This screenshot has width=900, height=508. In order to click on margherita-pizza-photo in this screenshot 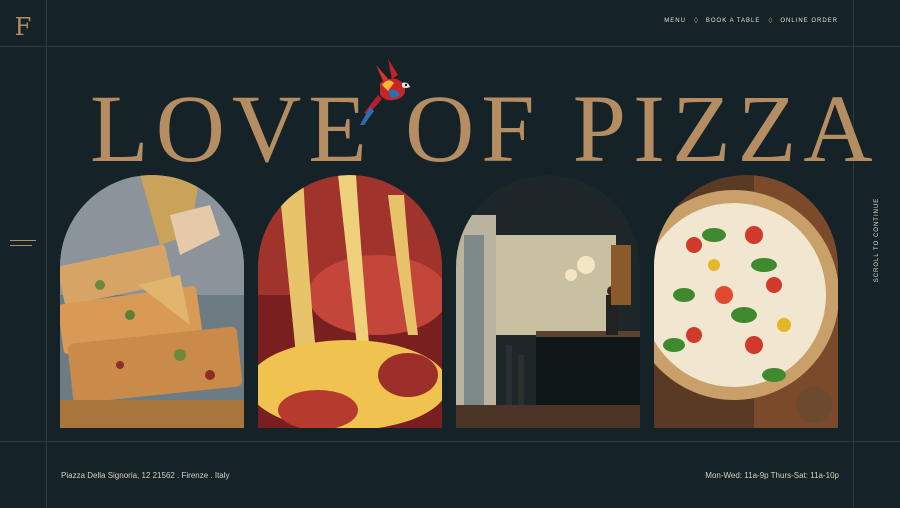, I will do `click(746, 301)`.